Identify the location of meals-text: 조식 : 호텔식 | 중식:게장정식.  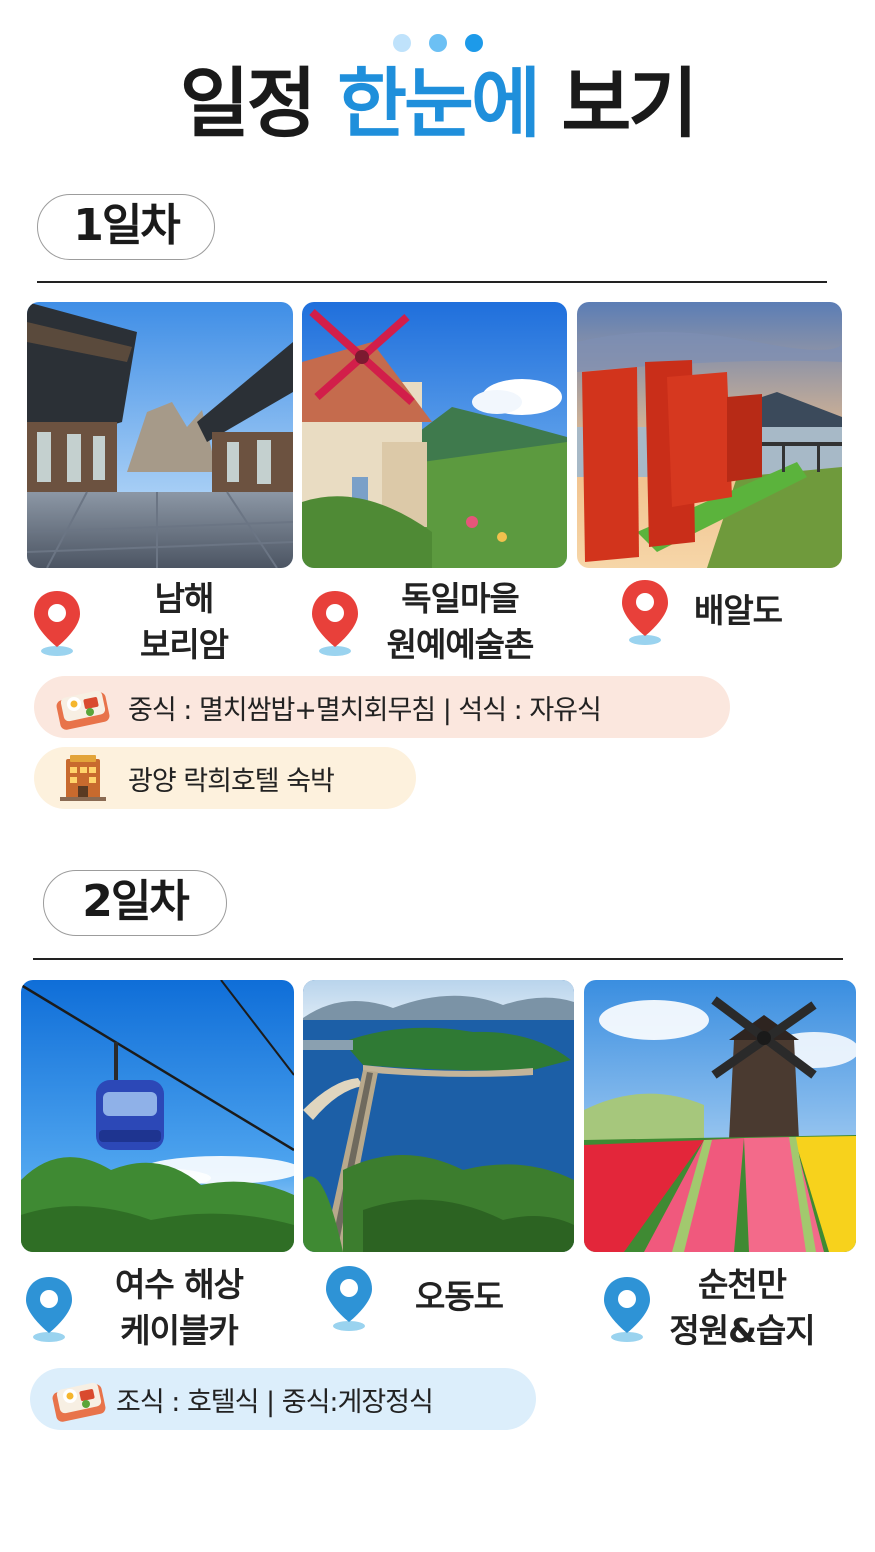
(275, 1402).